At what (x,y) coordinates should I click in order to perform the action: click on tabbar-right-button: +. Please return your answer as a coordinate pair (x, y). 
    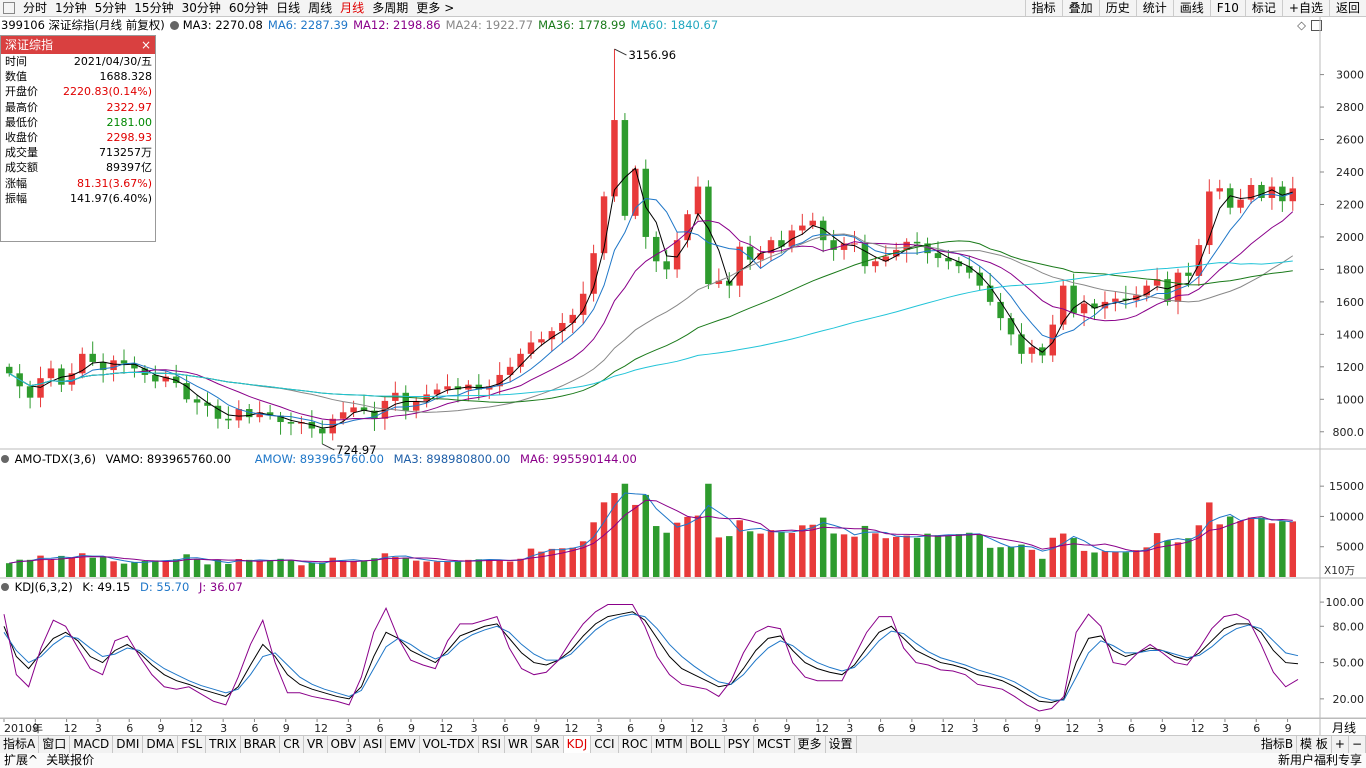
    Looking at the image, I should click on (1340, 744).